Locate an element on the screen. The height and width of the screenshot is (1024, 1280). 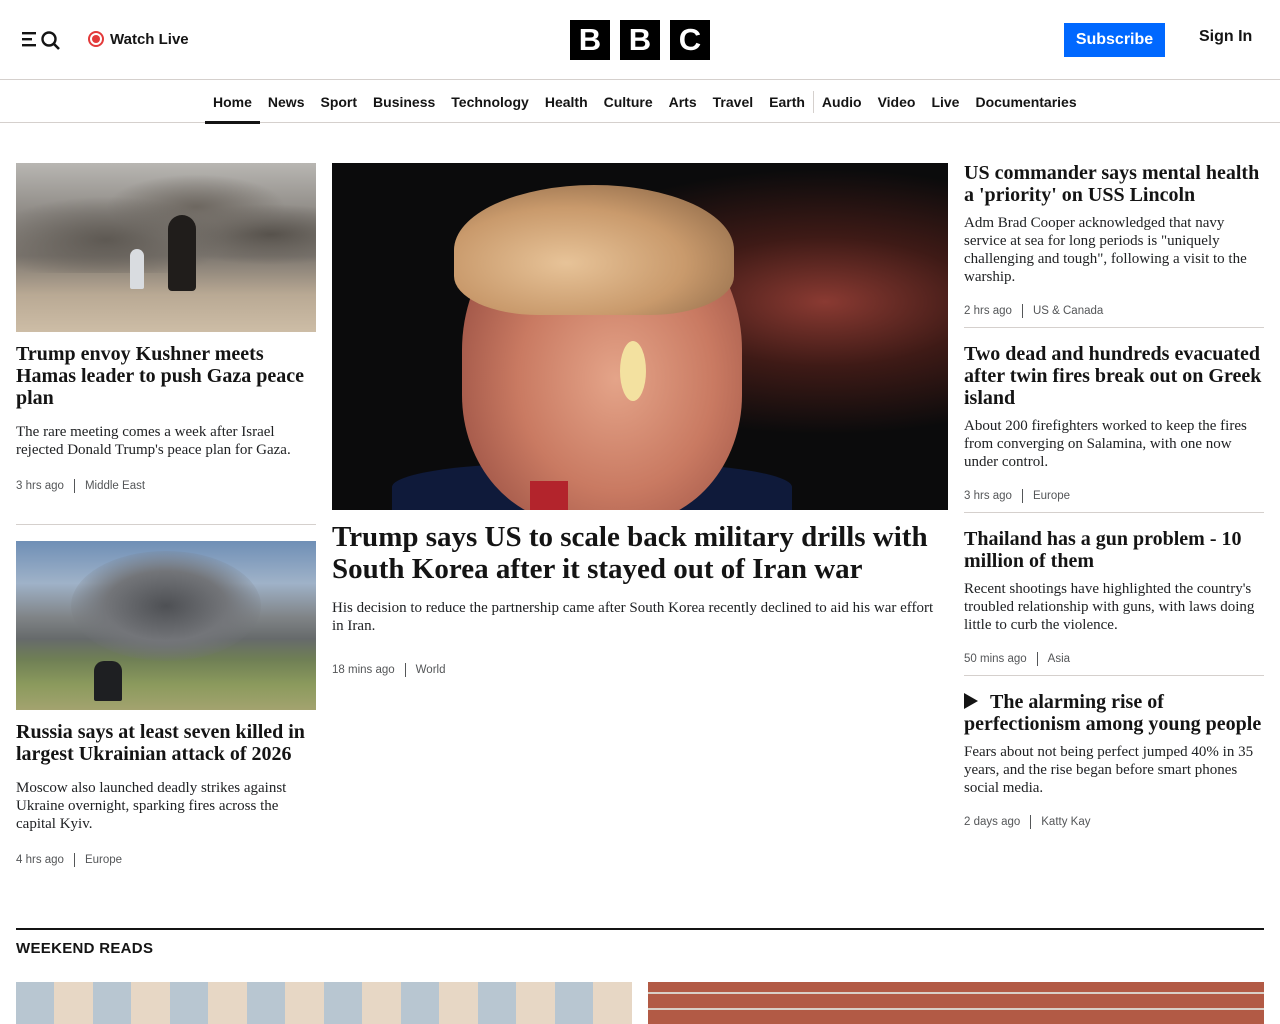
story-time: 2 hrs ago is located at coordinates (988, 311).